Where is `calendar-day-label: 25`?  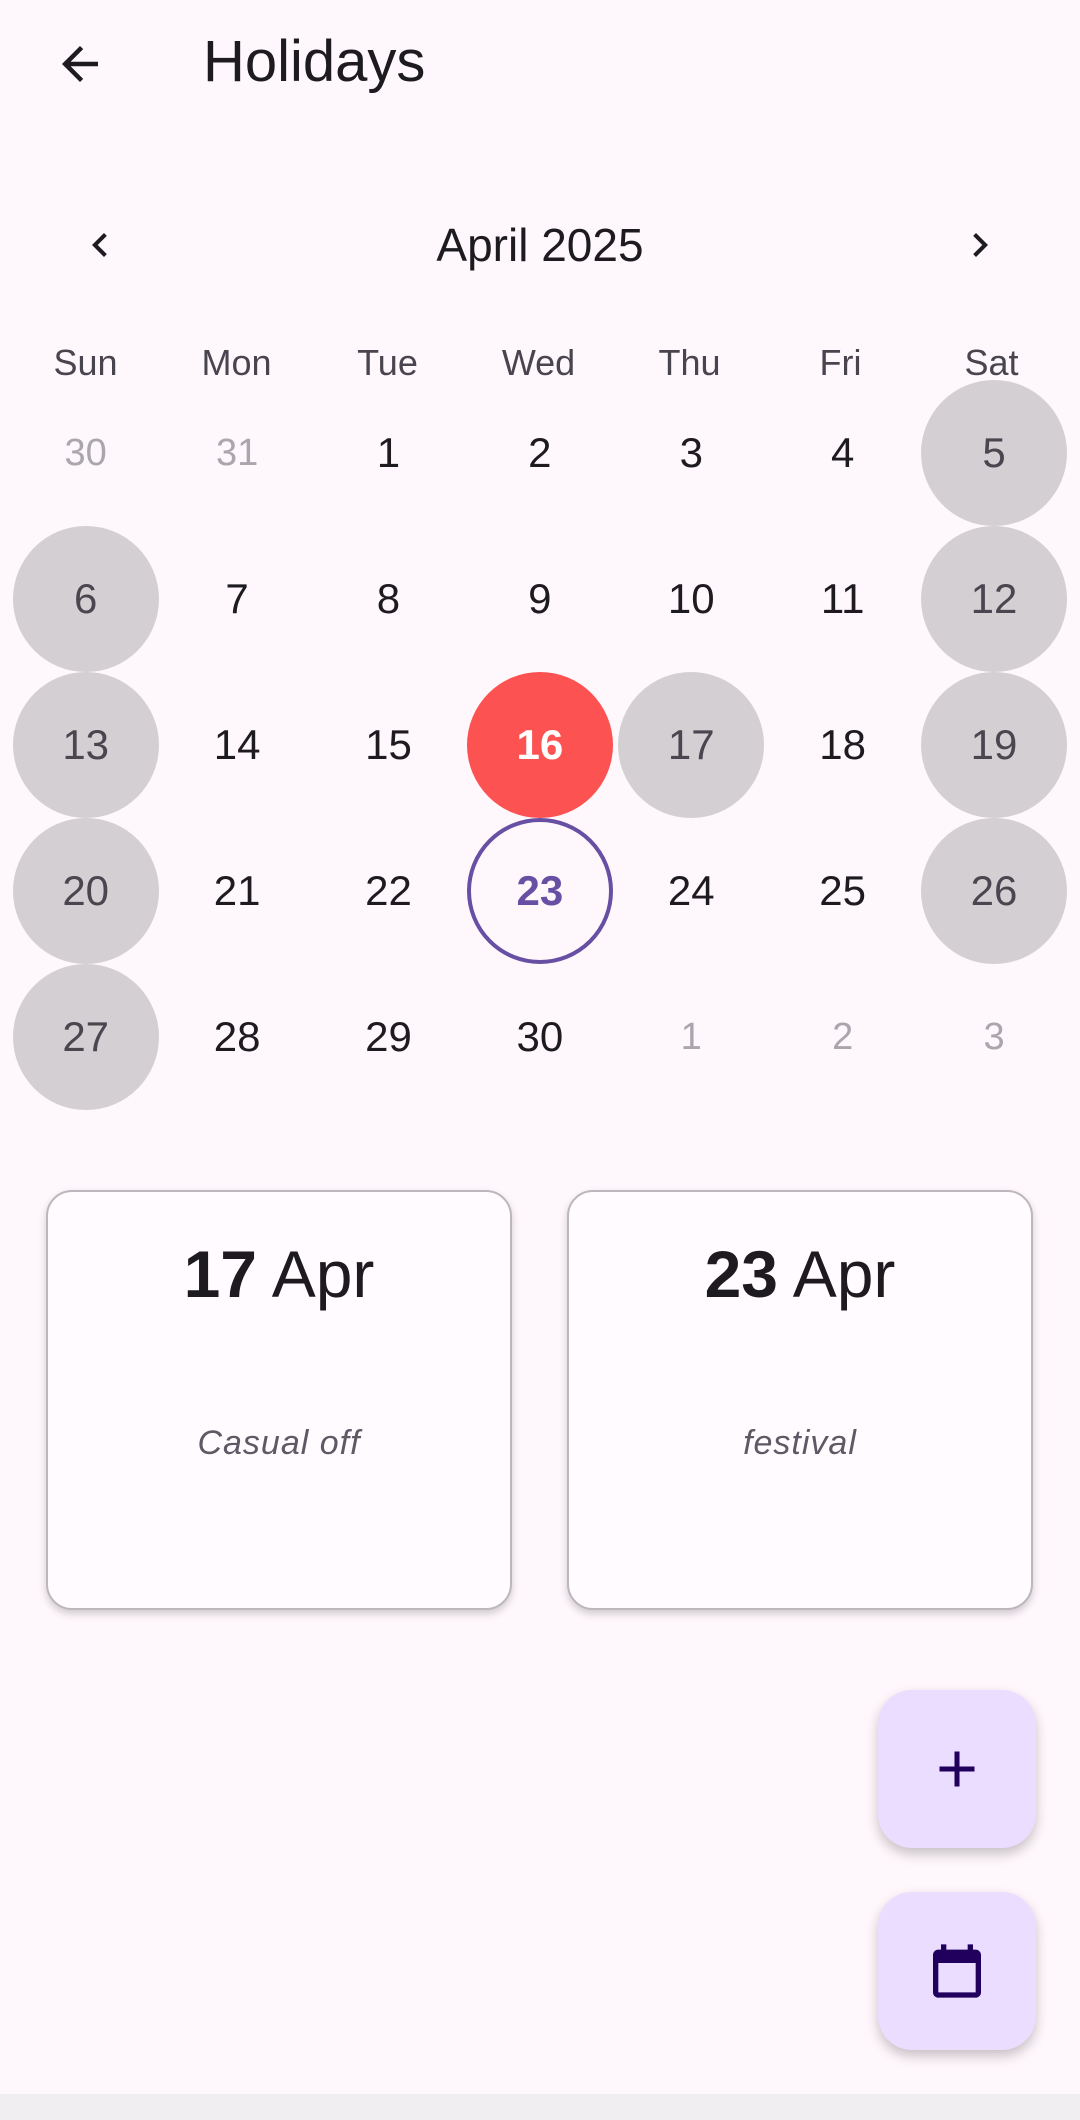 calendar-day-label: 25 is located at coordinates (842, 890).